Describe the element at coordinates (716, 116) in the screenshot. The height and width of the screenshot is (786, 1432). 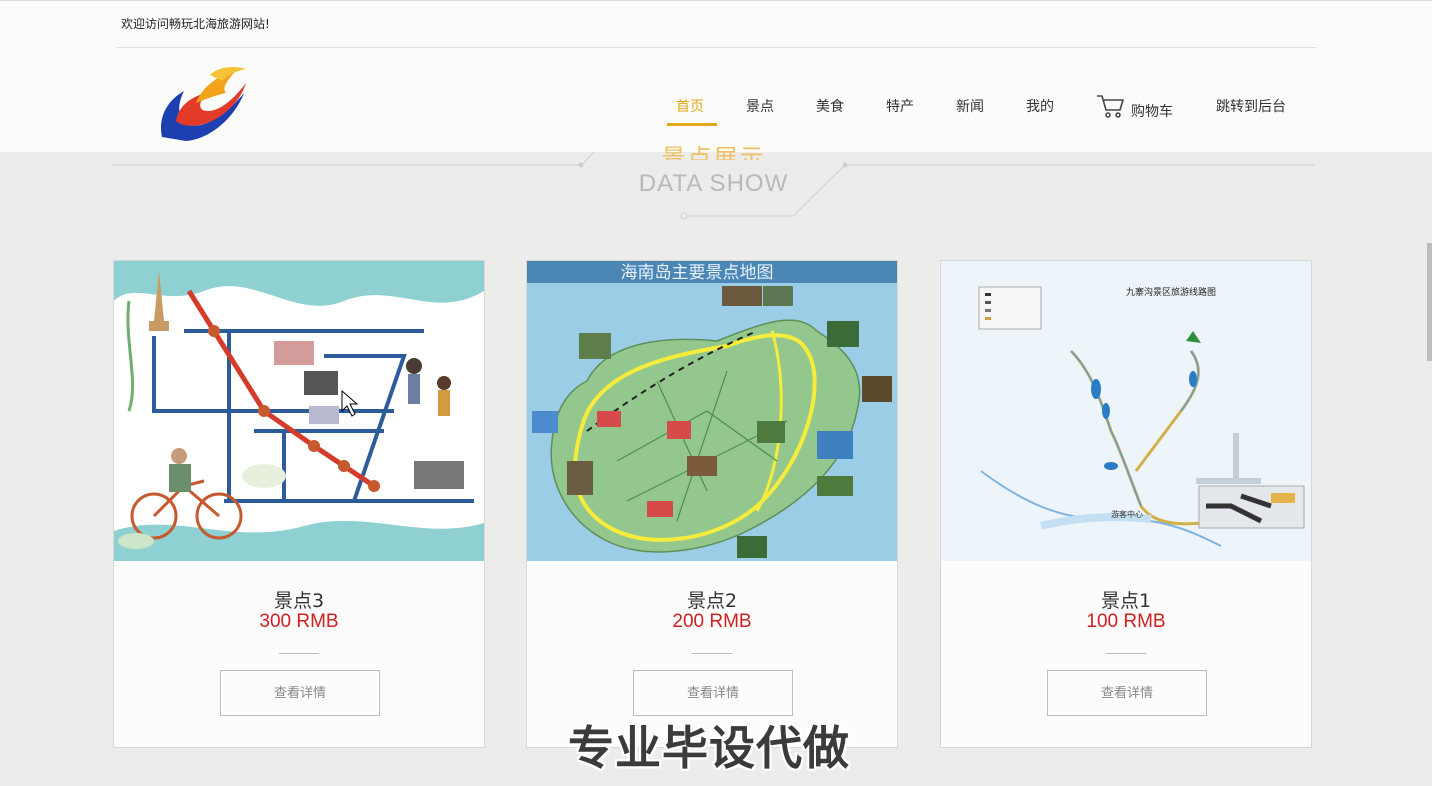
I see `main-nav: 首页 景点 美食 特产 新闻 我的 购物车 跳转到后台` at that location.